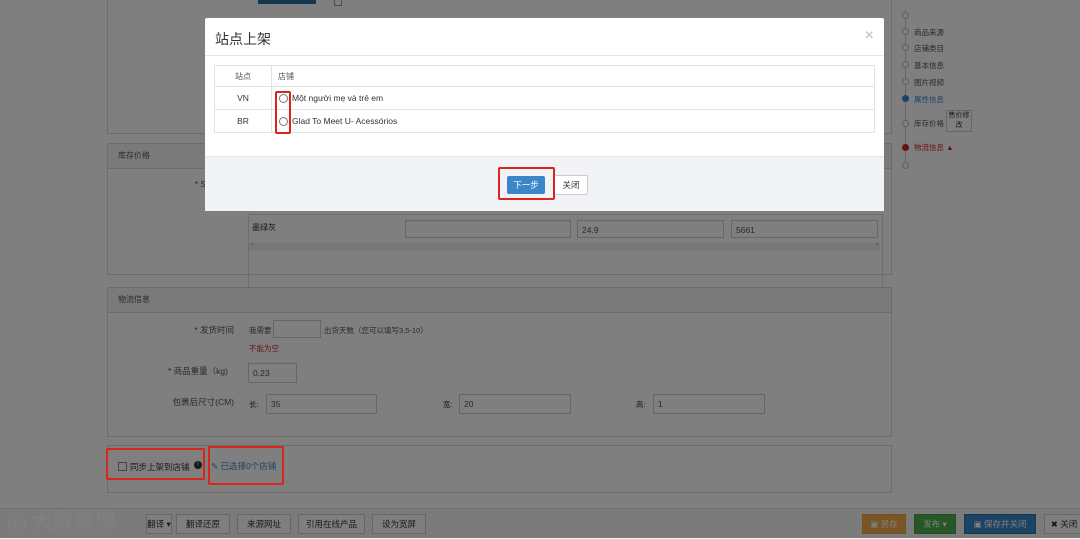  What do you see at coordinates (246, 465) in the screenshot?
I see `highlight-selected-stores` at bounding box center [246, 465].